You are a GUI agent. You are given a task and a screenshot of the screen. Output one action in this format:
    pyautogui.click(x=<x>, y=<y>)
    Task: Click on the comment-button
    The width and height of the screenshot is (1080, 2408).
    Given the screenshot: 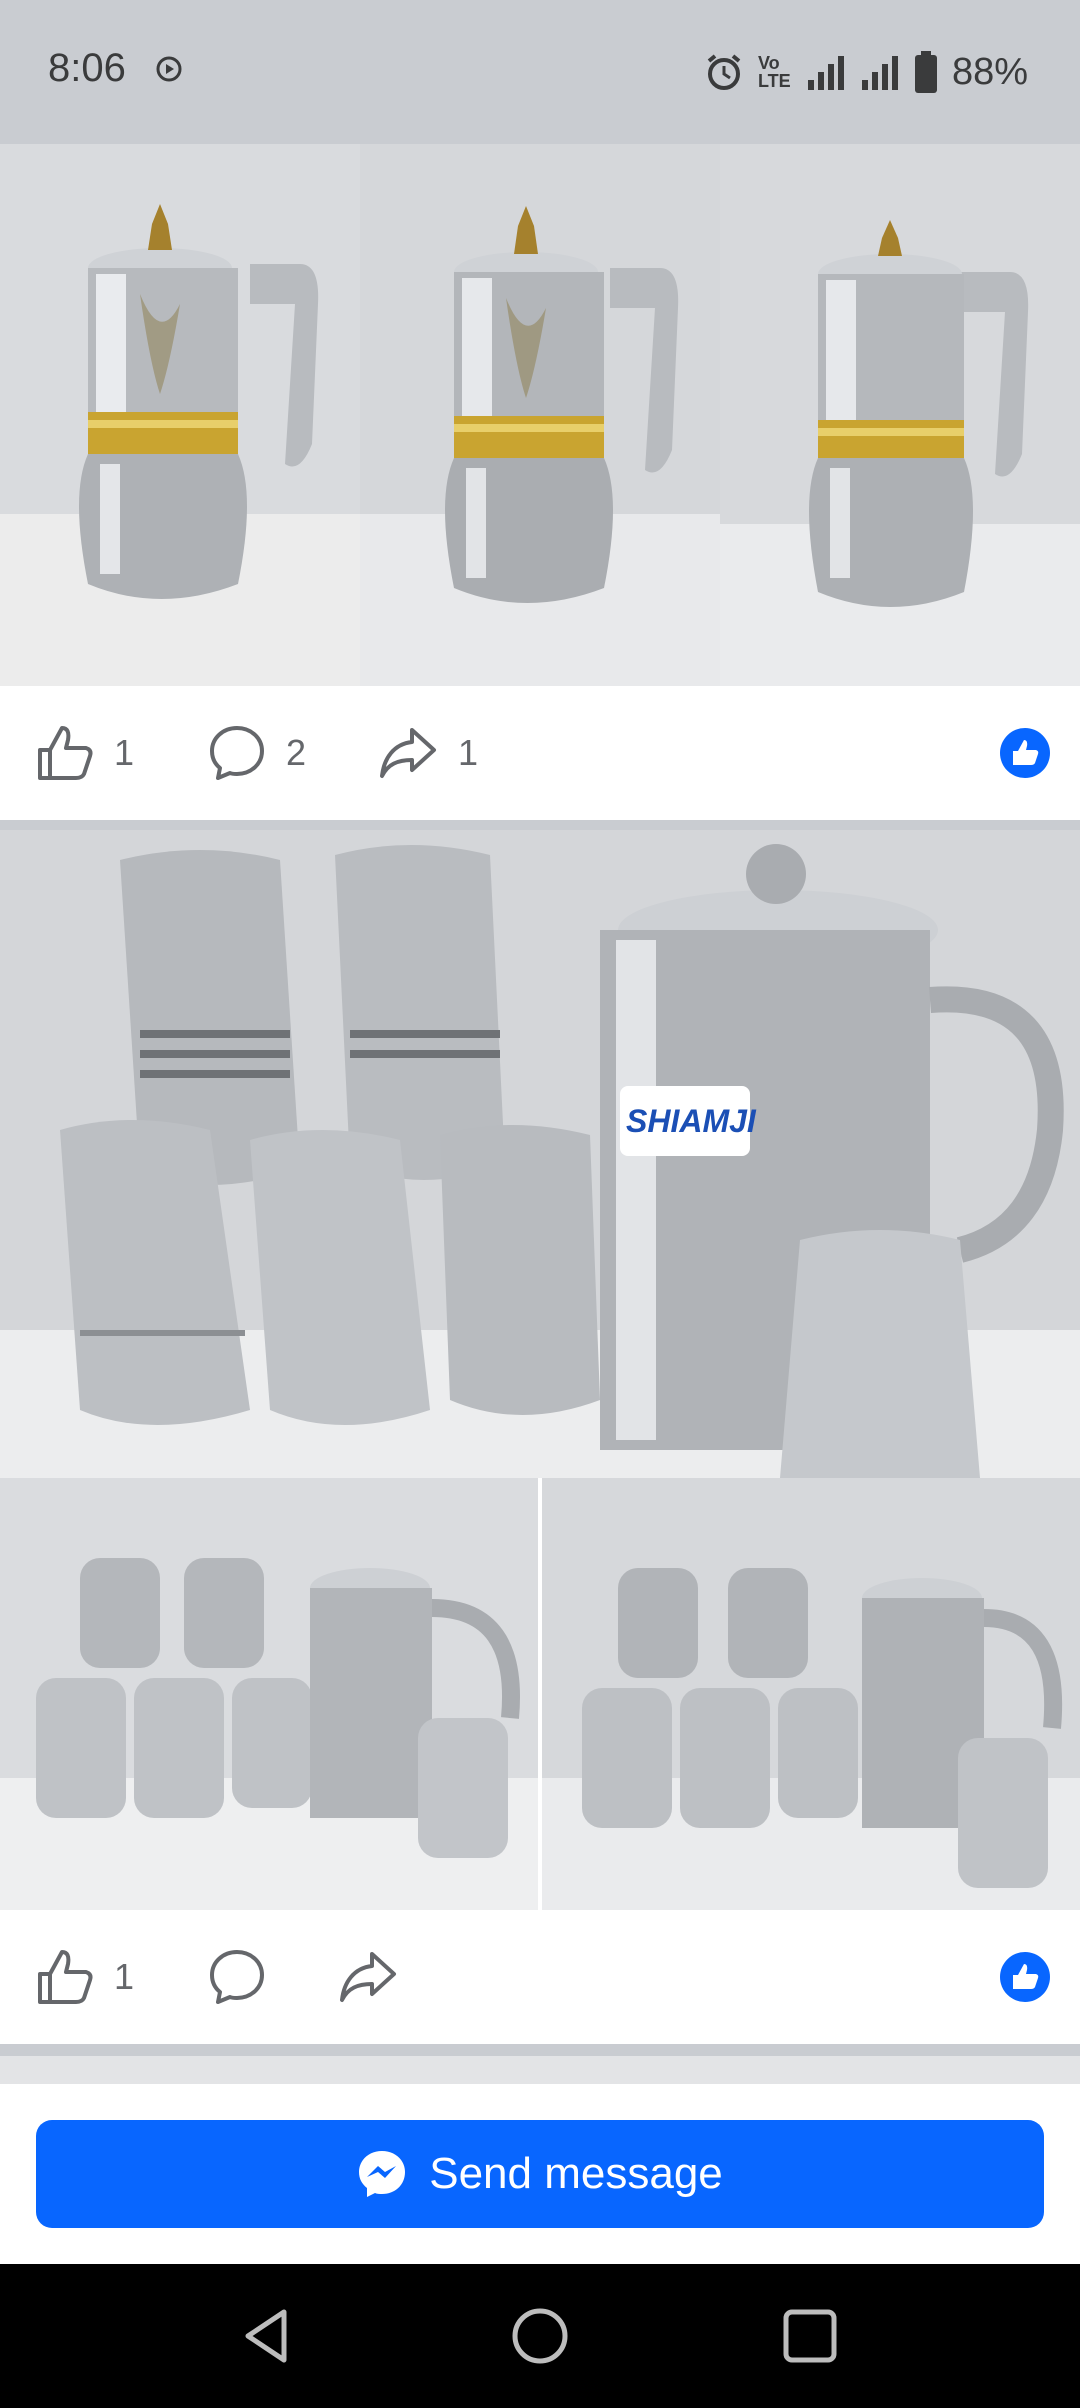 What is the action you would take?
    pyautogui.click(x=237, y=1977)
    